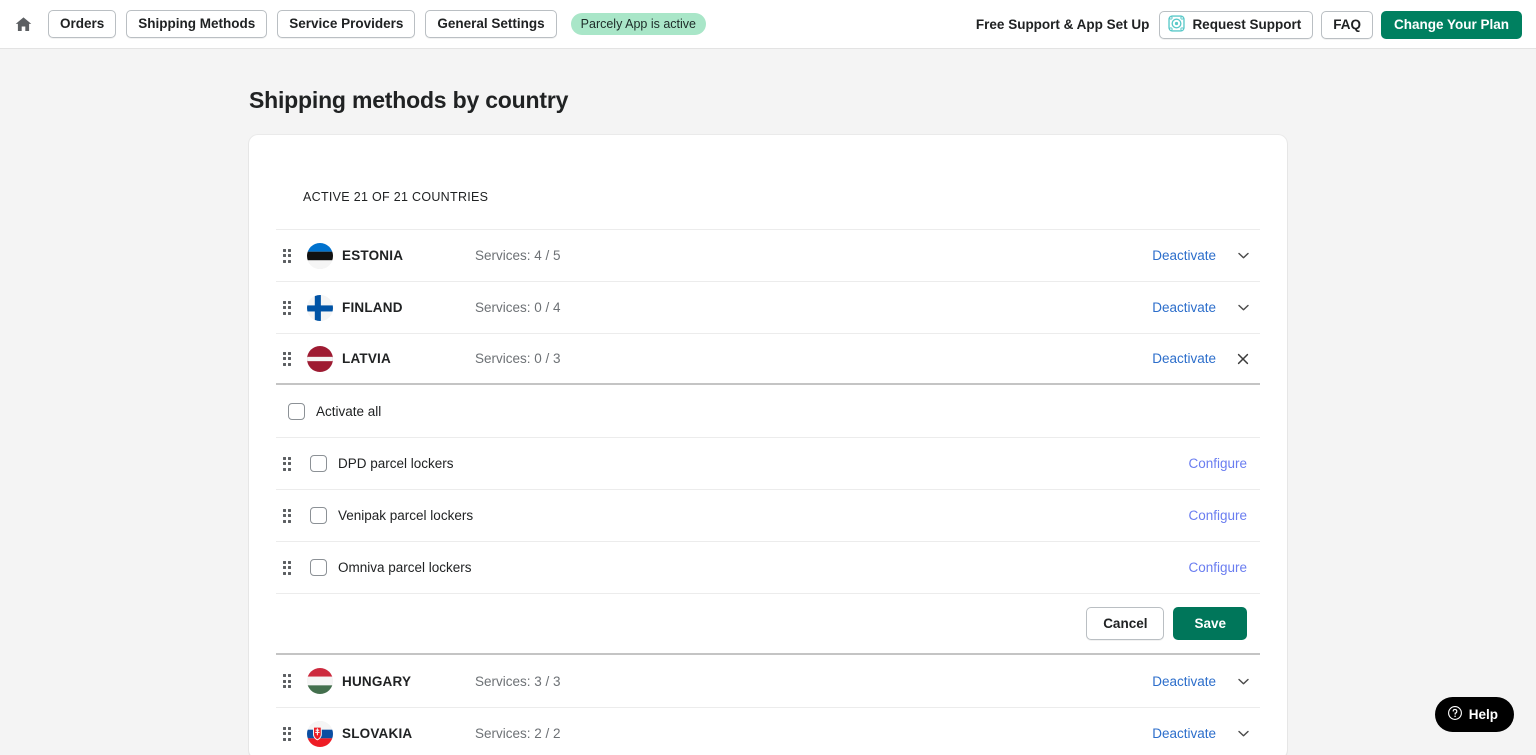  What do you see at coordinates (768, 731) in the screenshot?
I see `country-row-slovakia: SLOVAKIA Services: 2 / 2 Deactivate` at bounding box center [768, 731].